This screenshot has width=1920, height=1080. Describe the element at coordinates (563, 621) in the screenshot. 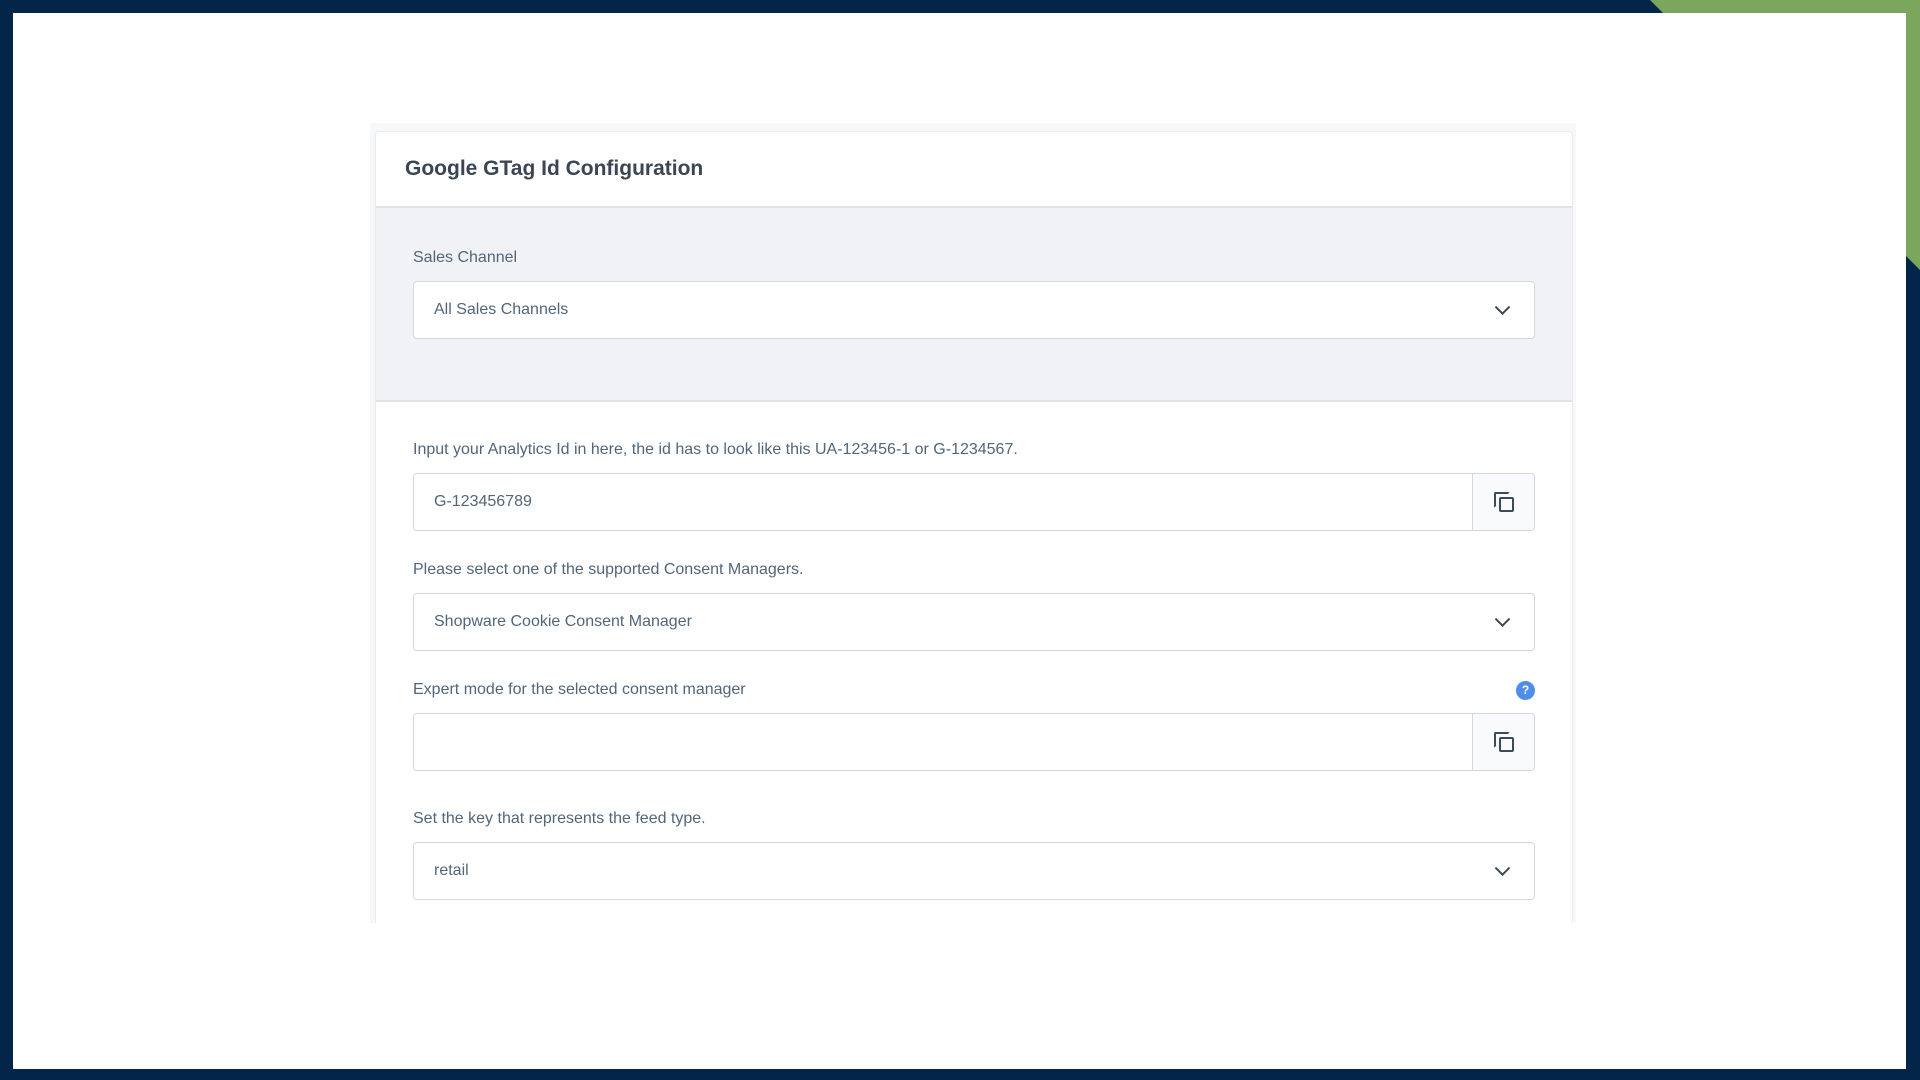

I see `consent-manager-value: Shopware Cookie Consent Manager` at that location.